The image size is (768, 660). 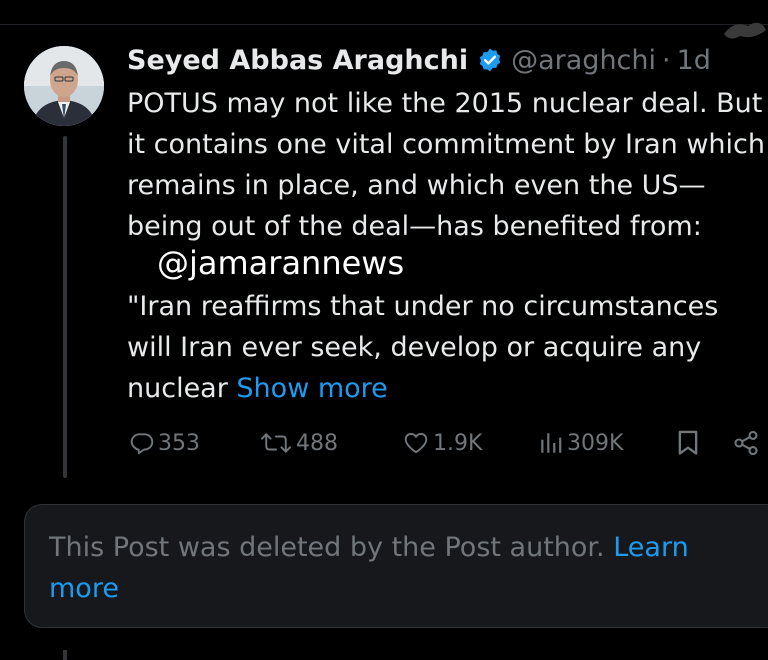 What do you see at coordinates (65, 307) in the screenshot?
I see `thread-connector` at bounding box center [65, 307].